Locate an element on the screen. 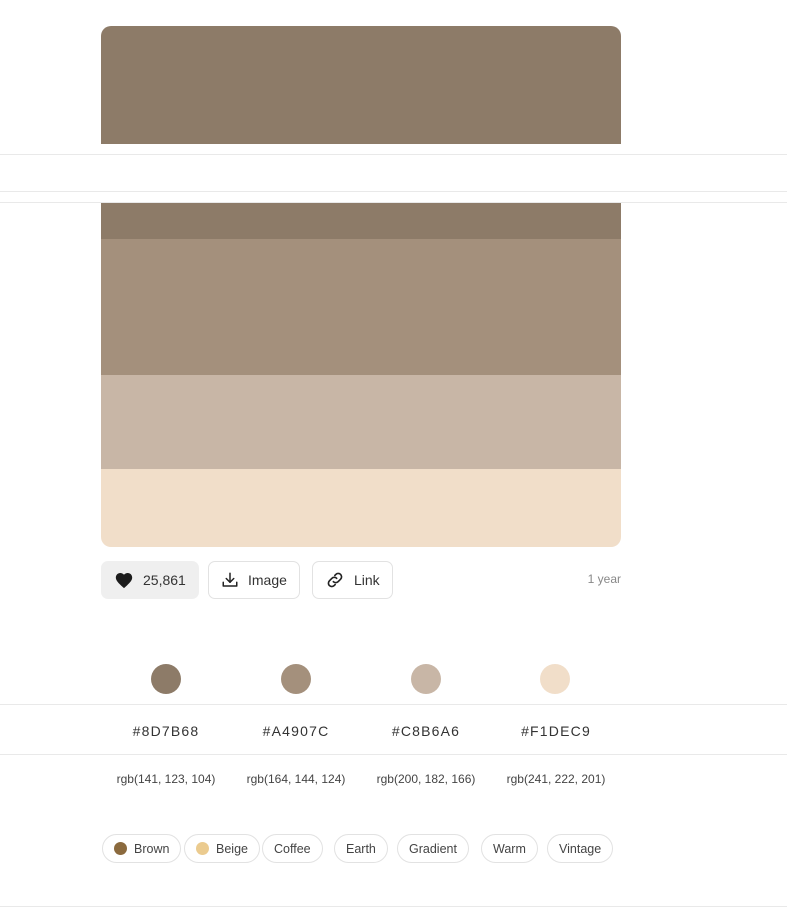 The width and height of the screenshot is (787, 913). palette-age: 1 year is located at coordinates (604, 579).